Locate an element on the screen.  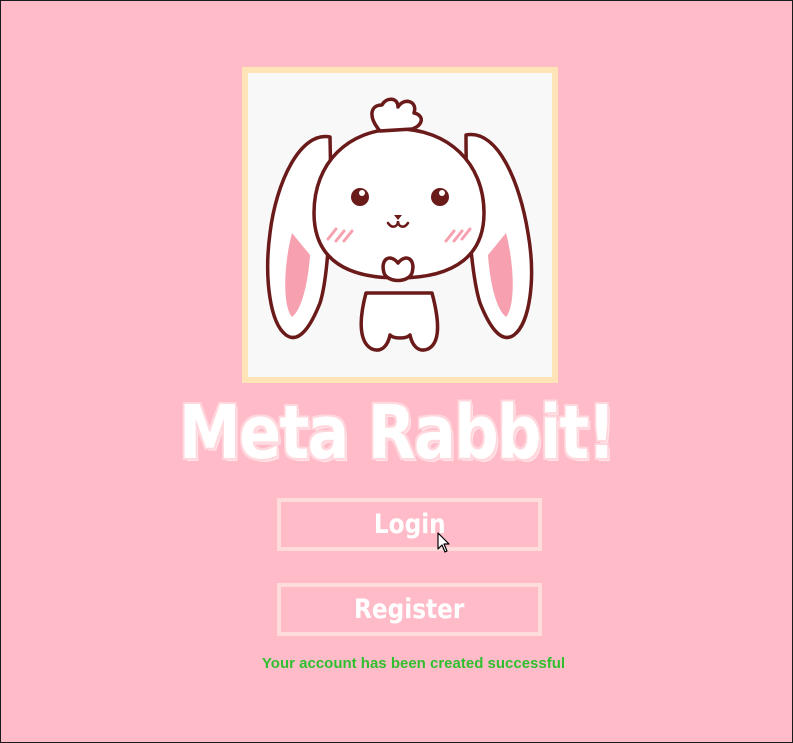
register-button-label: Register is located at coordinates (409, 609).